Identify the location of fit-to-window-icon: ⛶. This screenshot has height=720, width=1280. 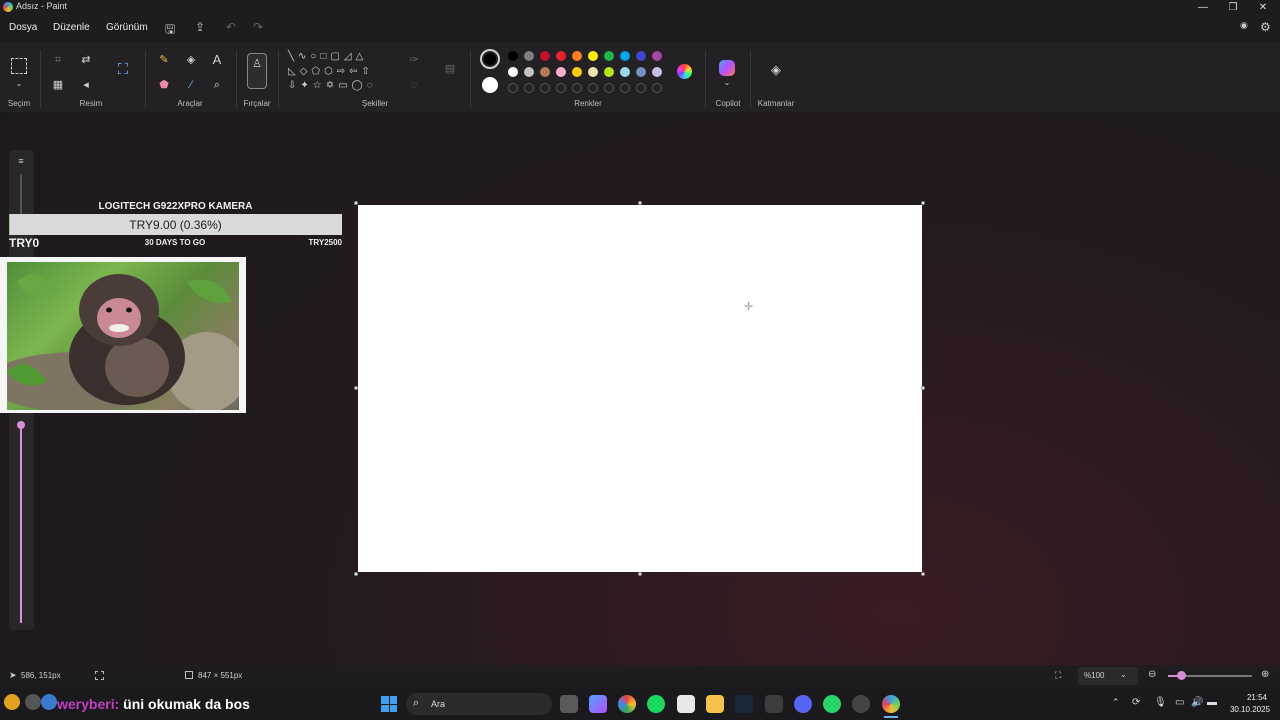
(1058, 675).